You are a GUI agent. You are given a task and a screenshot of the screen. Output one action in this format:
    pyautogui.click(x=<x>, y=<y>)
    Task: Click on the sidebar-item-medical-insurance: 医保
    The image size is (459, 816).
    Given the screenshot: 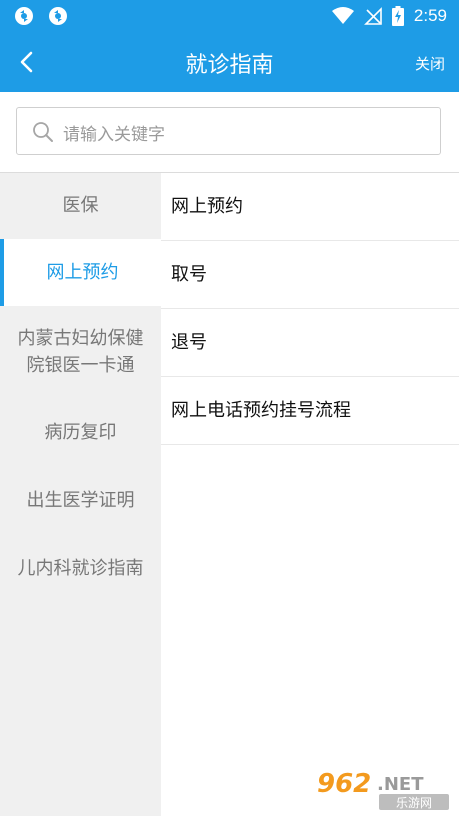 What is the action you would take?
    pyautogui.click(x=80, y=206)
    